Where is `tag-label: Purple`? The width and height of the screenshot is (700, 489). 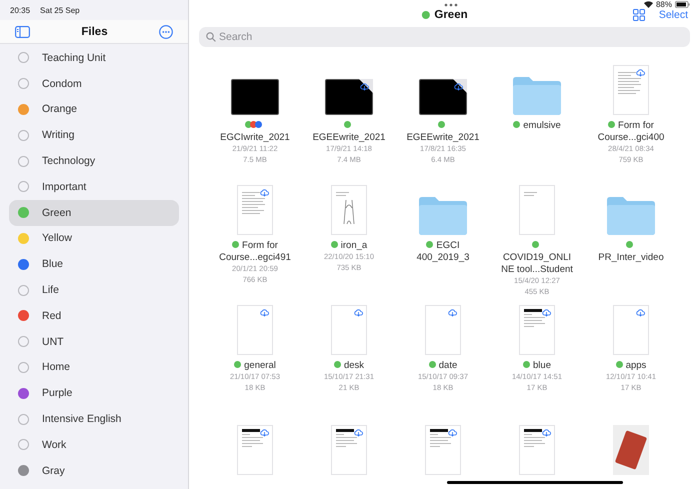
tag-label: Purple is located at coordinates (57, 393).